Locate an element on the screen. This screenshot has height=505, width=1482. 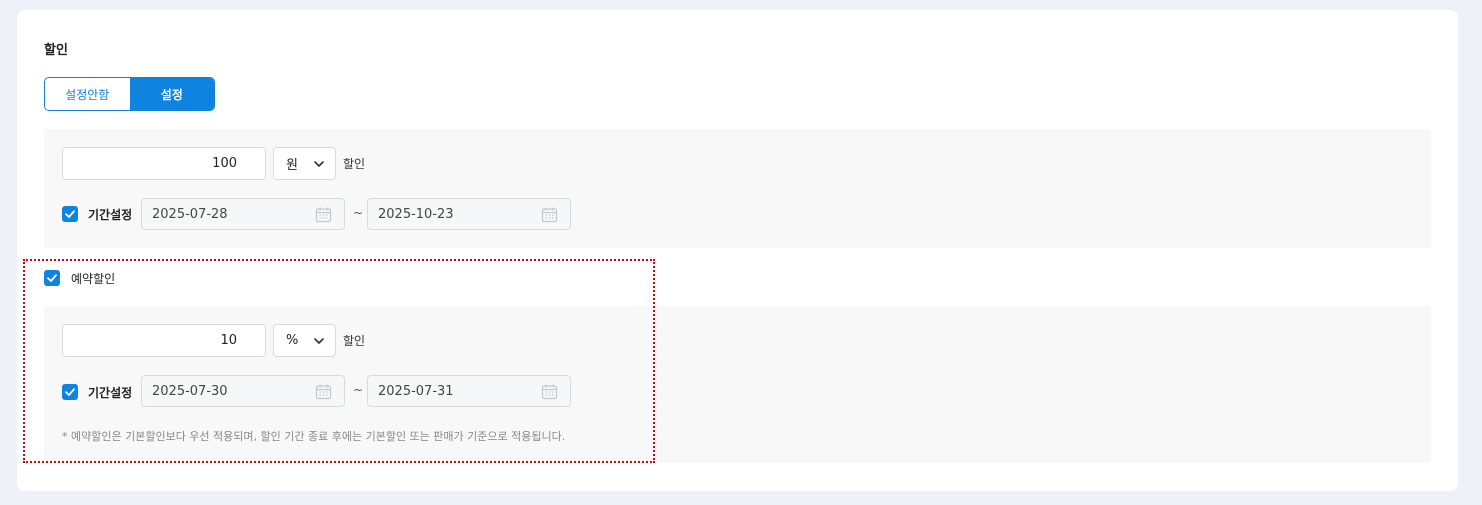
reservation-start-date-value: 2025-07-30 is located at coordinates (190, 391).